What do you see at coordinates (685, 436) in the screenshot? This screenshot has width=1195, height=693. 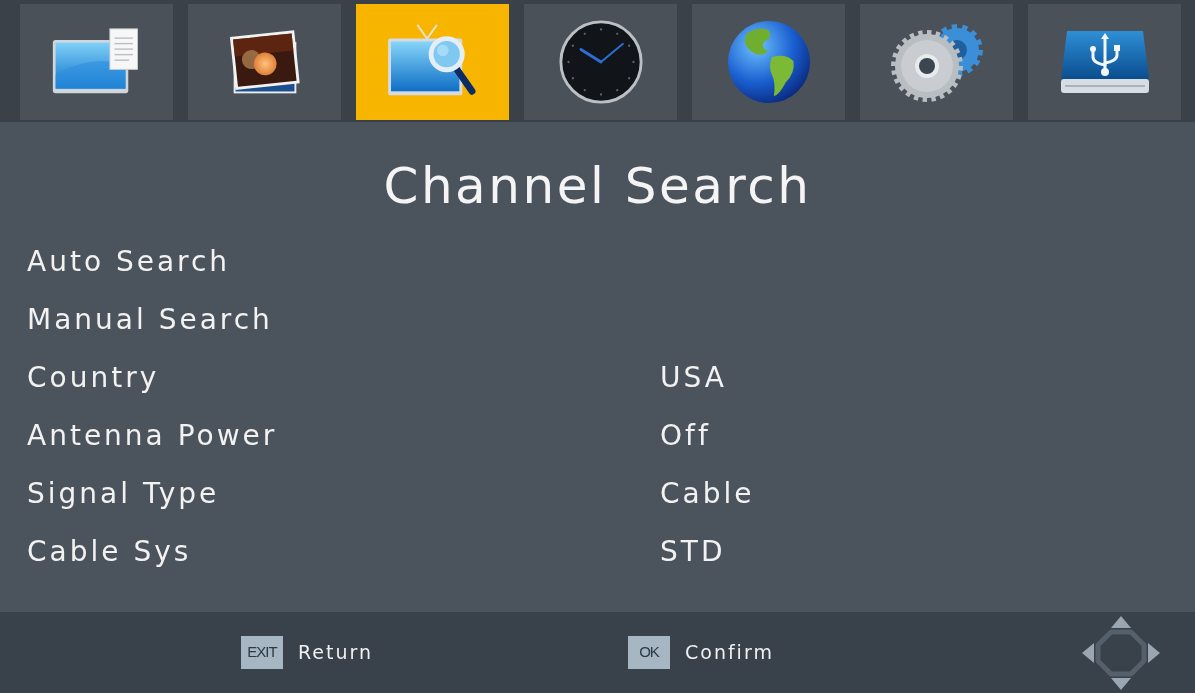 I see `setting-value: Off` at bounding box center [685, 436].